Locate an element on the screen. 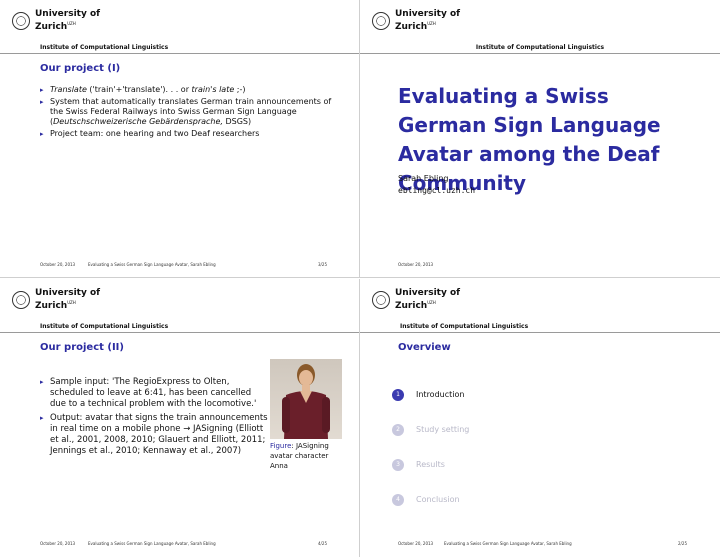 The image size is (720, 557). avatar-figure-icon is located at coordinates (306, 401).